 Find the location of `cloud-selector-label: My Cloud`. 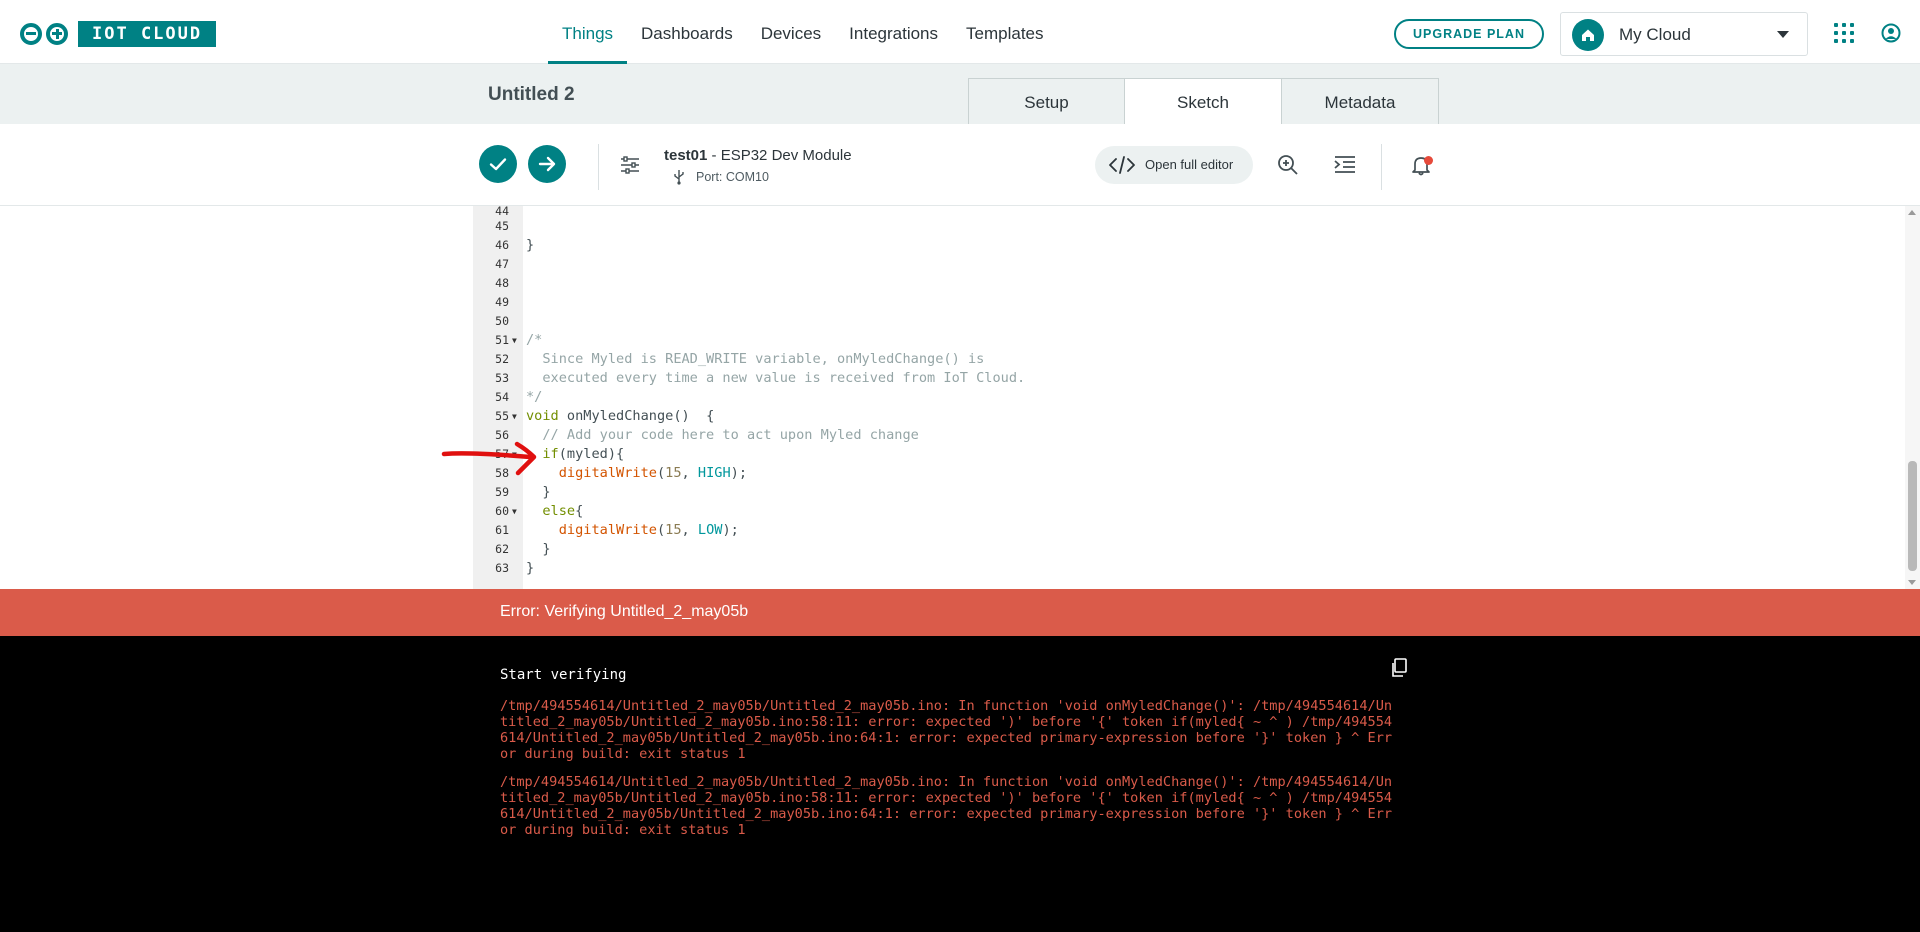

cloud-selector-label: My Cloud is located at coordinates (1655, 34).